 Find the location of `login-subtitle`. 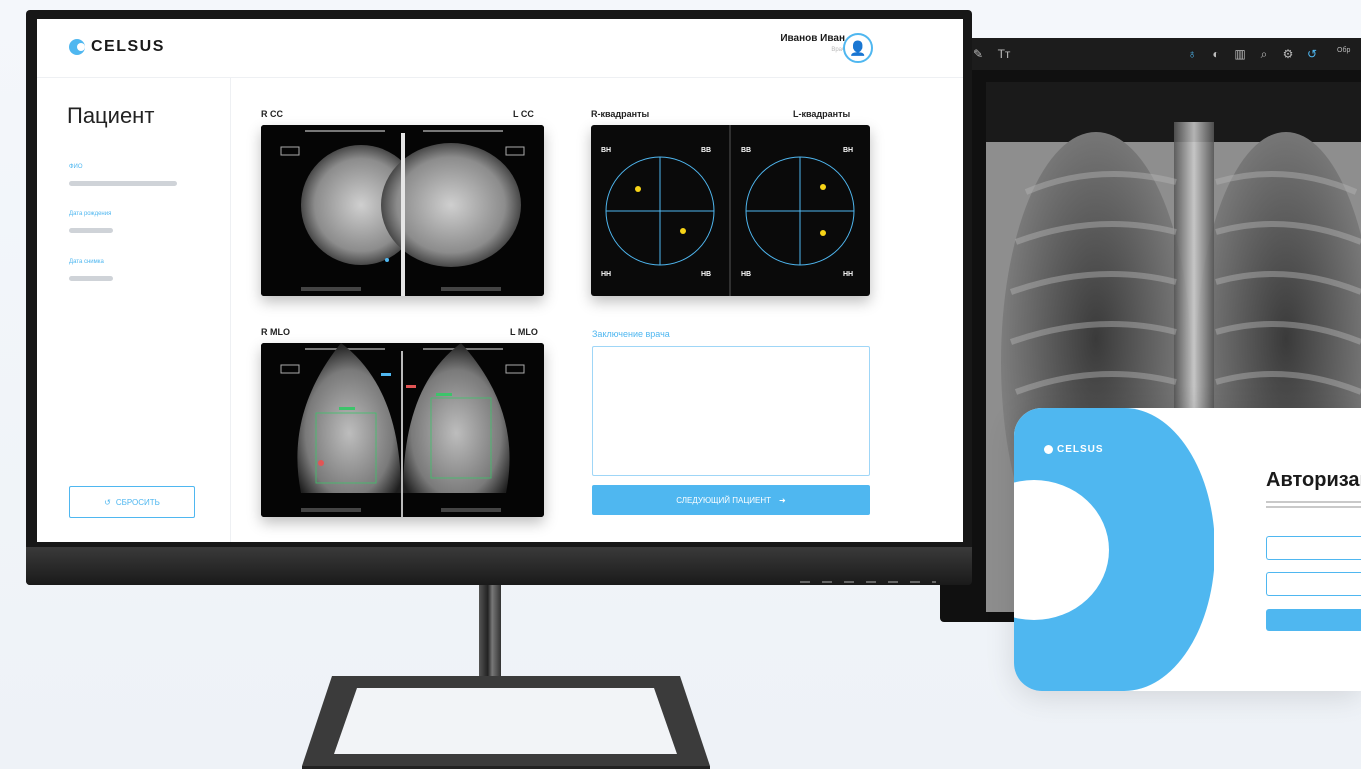

login-subtitle is located at coordinates (1313, 502).